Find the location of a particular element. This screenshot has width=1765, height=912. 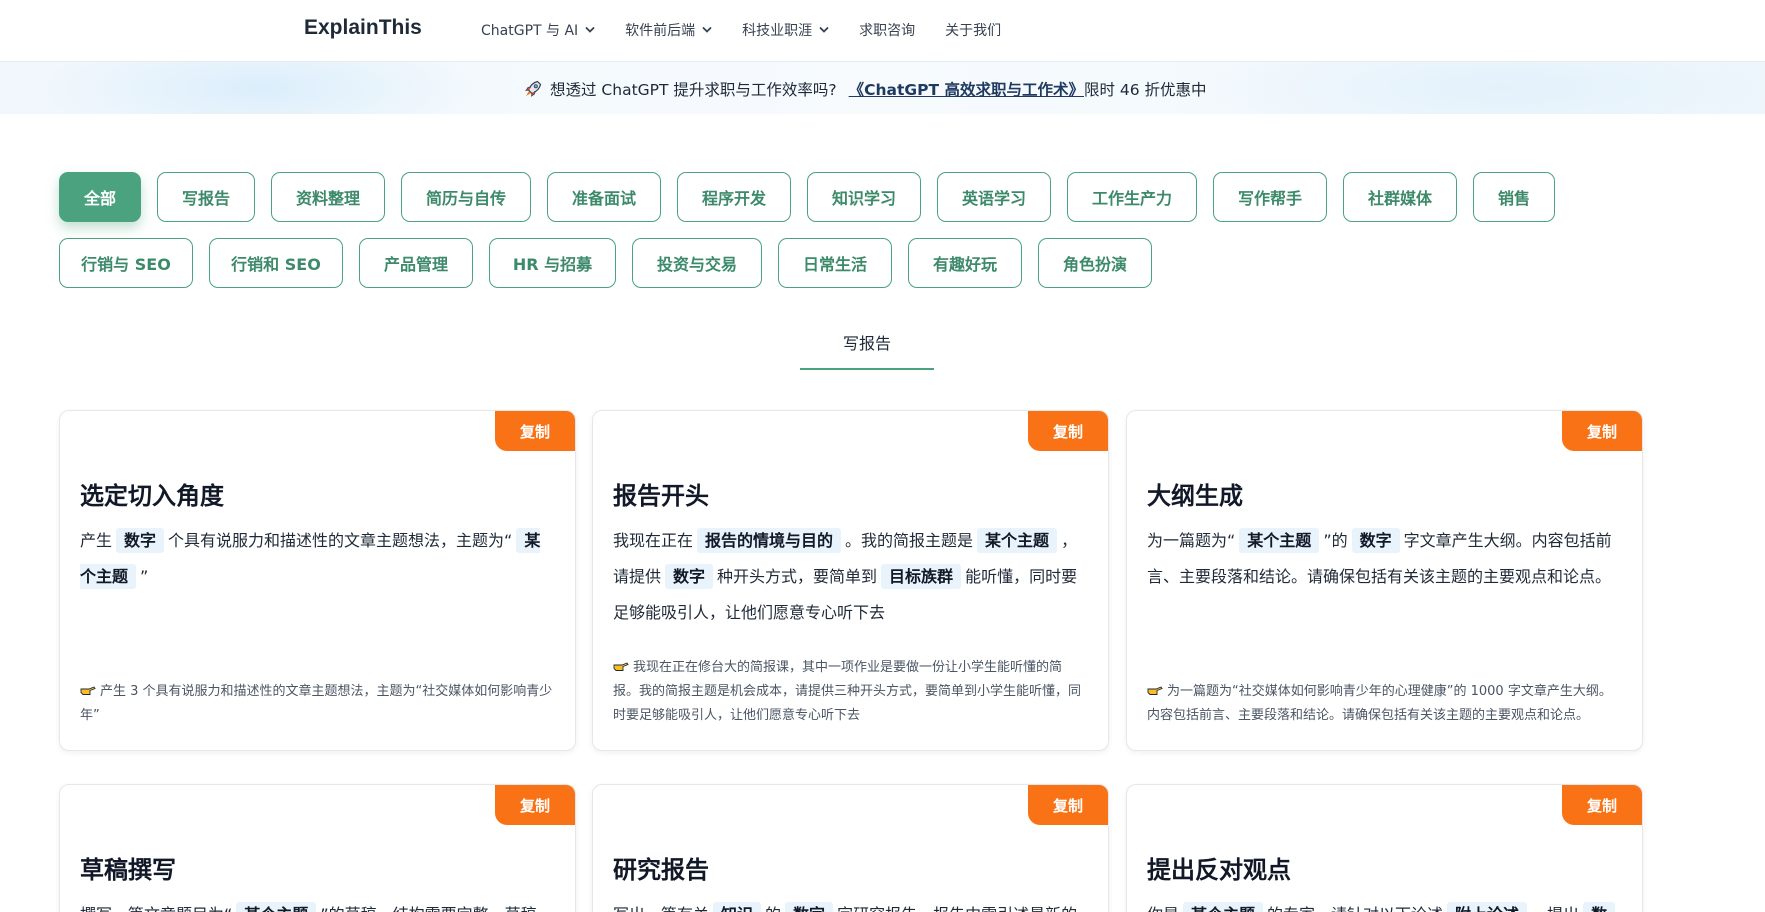

category-chip: HR 与招募 is located at coordinates (552, 263).